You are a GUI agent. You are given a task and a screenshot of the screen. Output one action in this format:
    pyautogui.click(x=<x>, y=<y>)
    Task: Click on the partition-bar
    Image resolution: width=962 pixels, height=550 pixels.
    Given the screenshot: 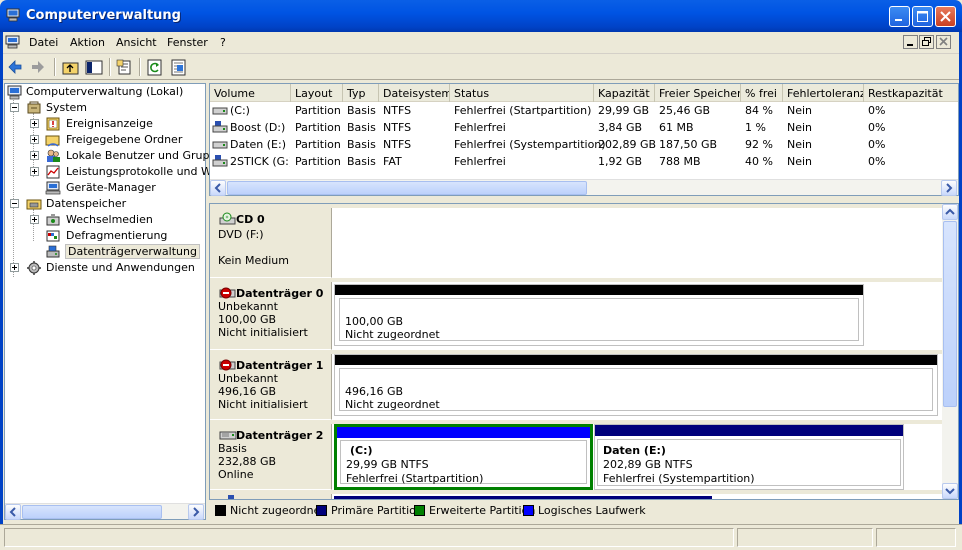 What is the action you would take?
    pyautogui.click(x=749, y=430)
    